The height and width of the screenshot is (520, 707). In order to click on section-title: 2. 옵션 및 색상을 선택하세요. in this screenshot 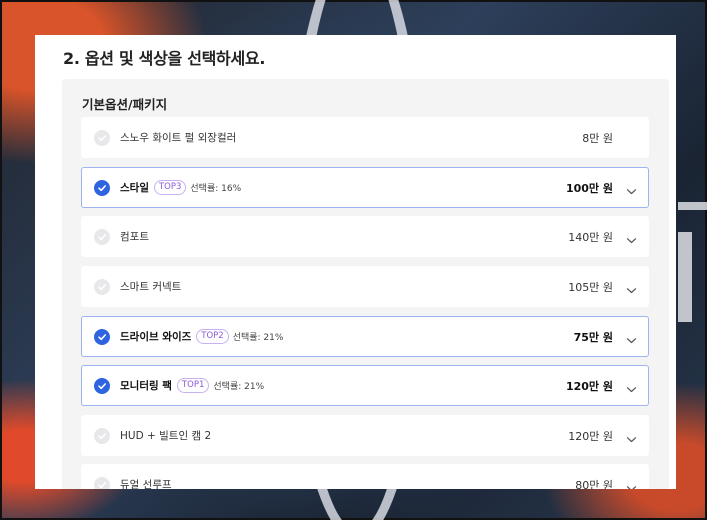, I will do `click(164, 58)`.